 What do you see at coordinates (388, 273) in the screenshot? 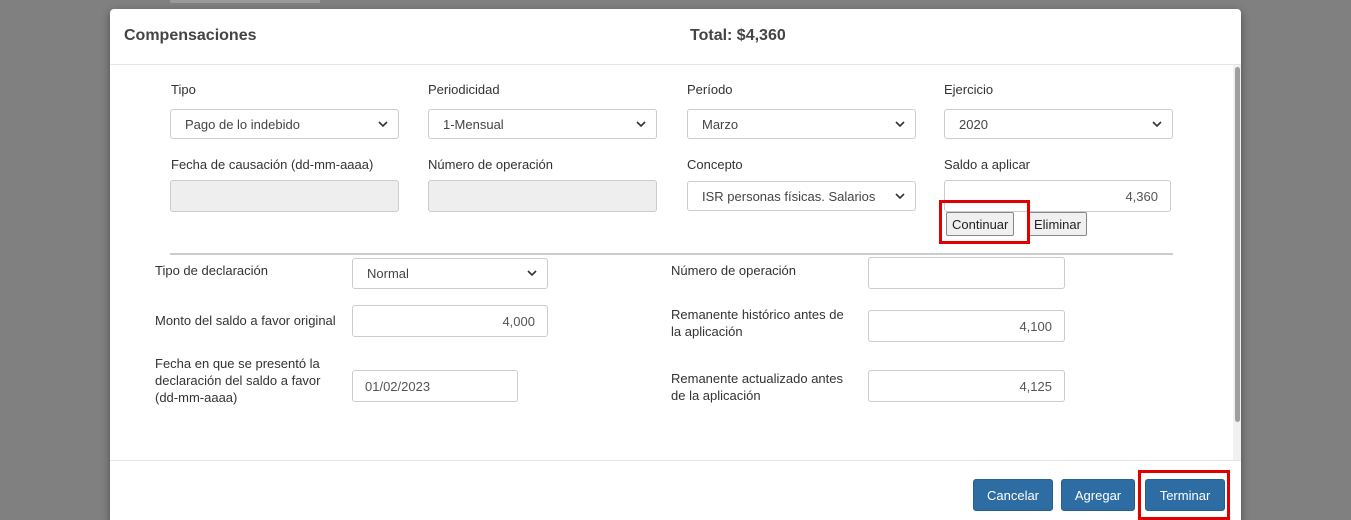
I see `tipo-declaracion-value: Normal` at bounding box center [388, 273].